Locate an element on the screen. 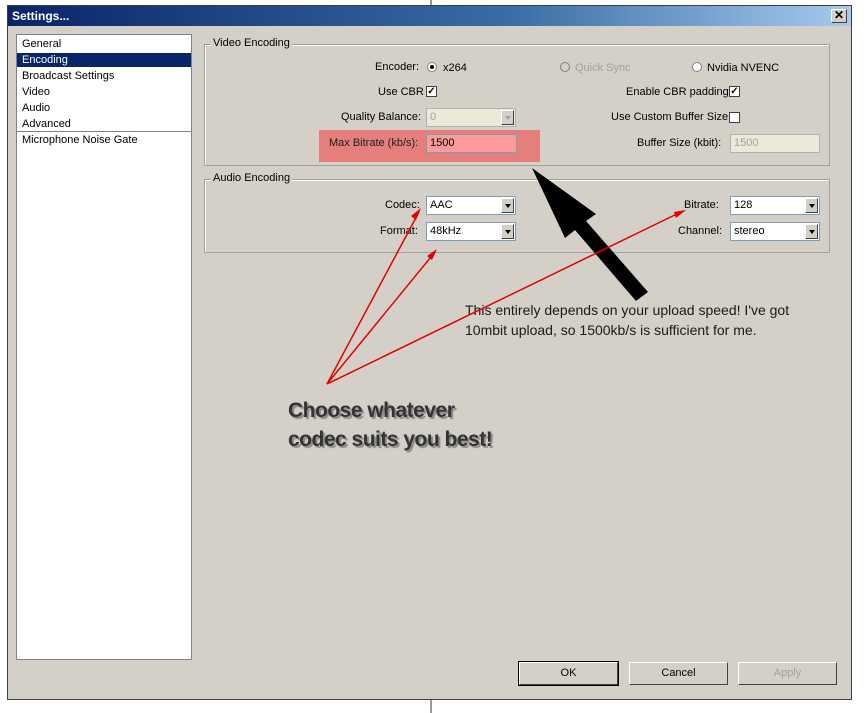  annotation-arrows is located at coordinates (506, 276).